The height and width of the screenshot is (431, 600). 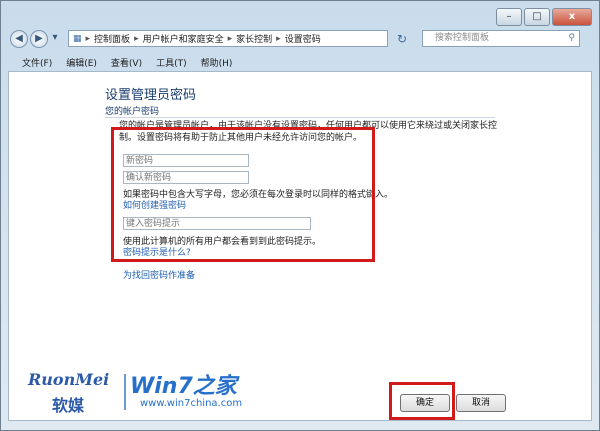 I want to click on minimize-button: –, so click(x=509, y=17).